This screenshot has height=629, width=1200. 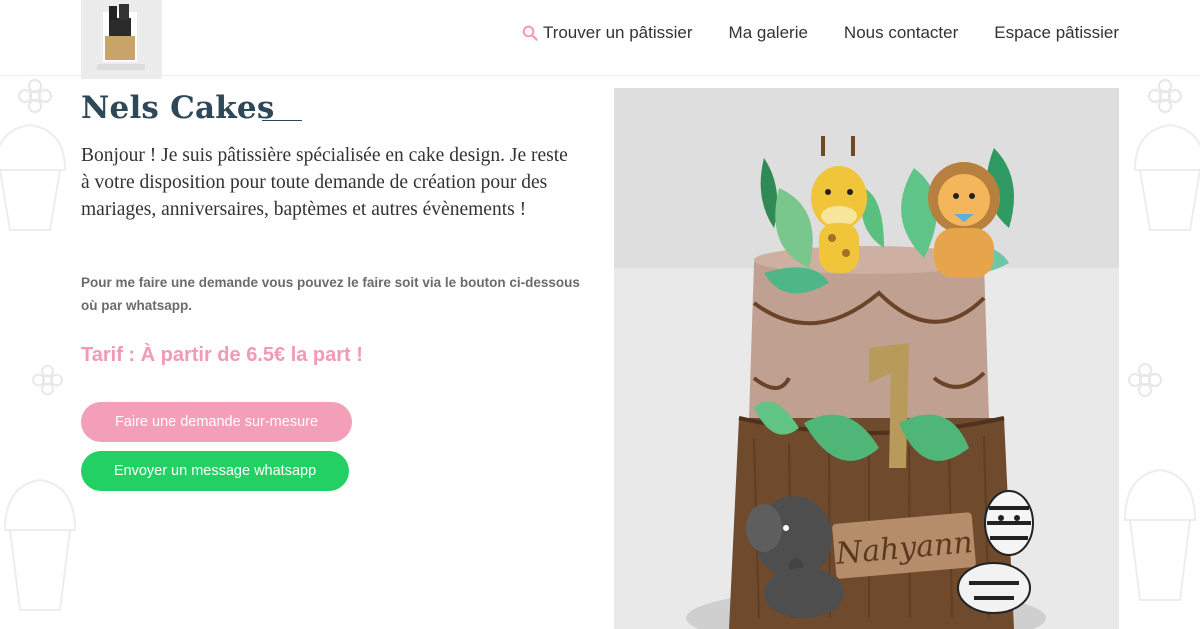 I want to click on nav-gallery: Ma galerie, so click(x=768, y=33).